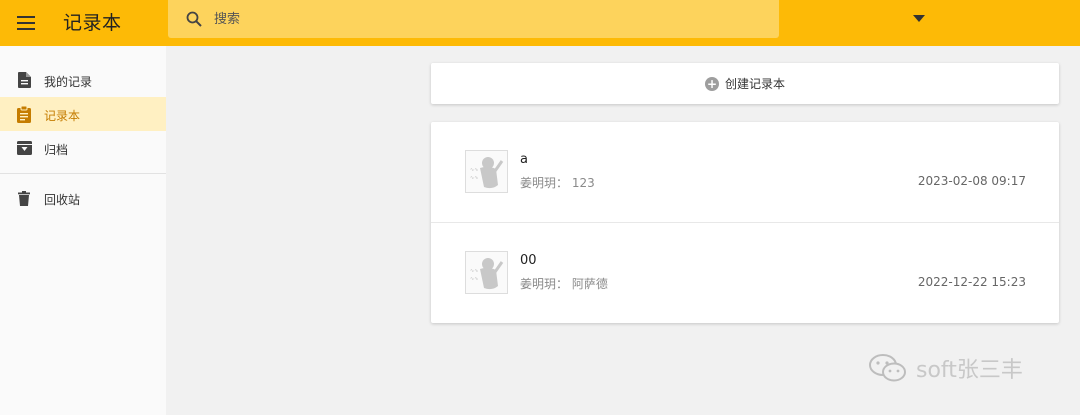 The image size is (1080, 415). Describe the element at coordinates (24, 198) in the screenshot. I see `trash-icon` at that location.